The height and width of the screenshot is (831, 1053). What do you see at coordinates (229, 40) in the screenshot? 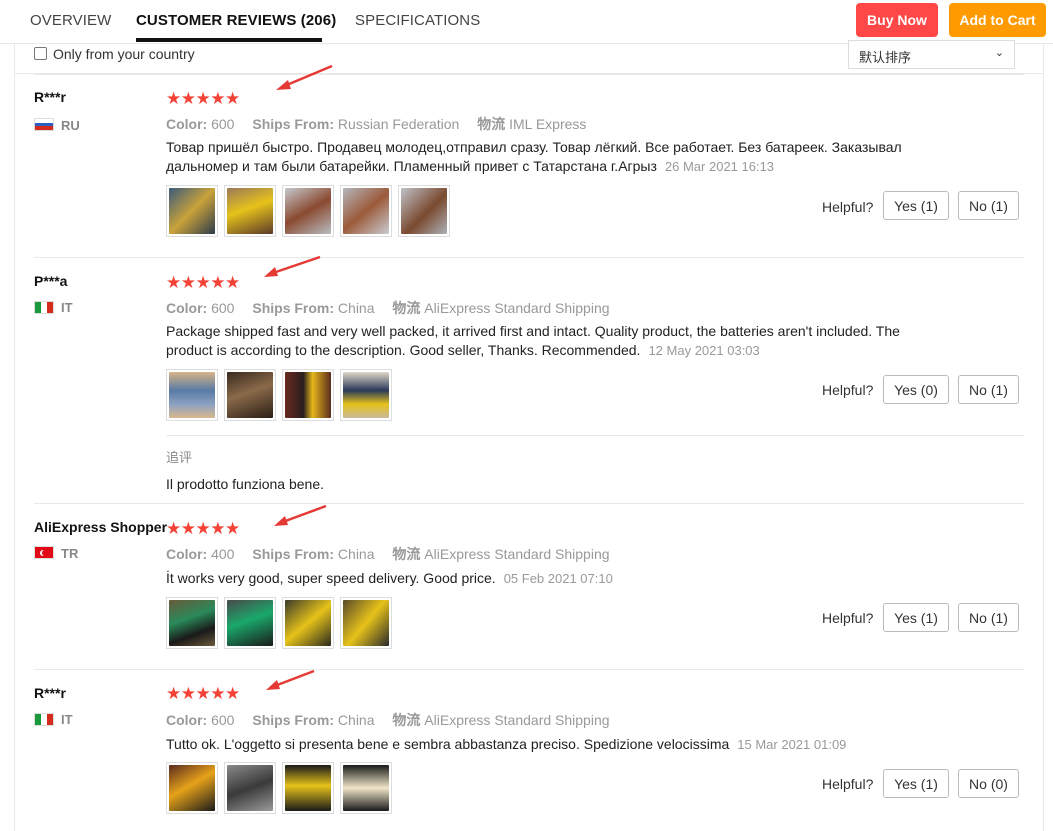
I see `active-tab-indicator` at bounding box center [229, 40].